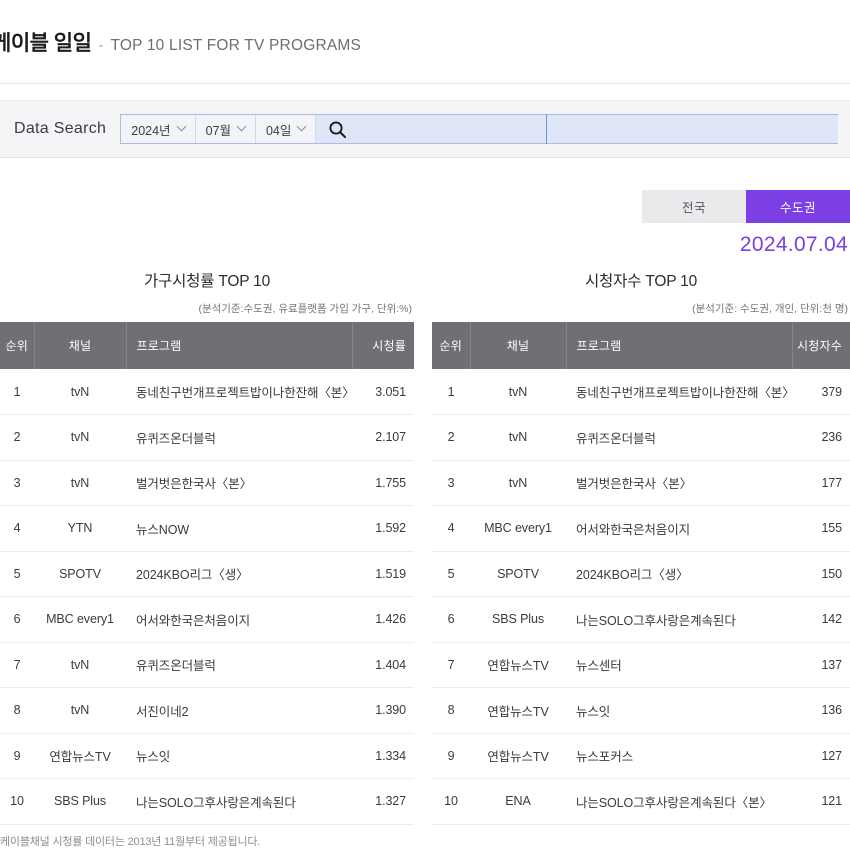 The width and height of the screenshot is (850, 860). I want to click on cell-channel: SPOTV, so click(80, 574).